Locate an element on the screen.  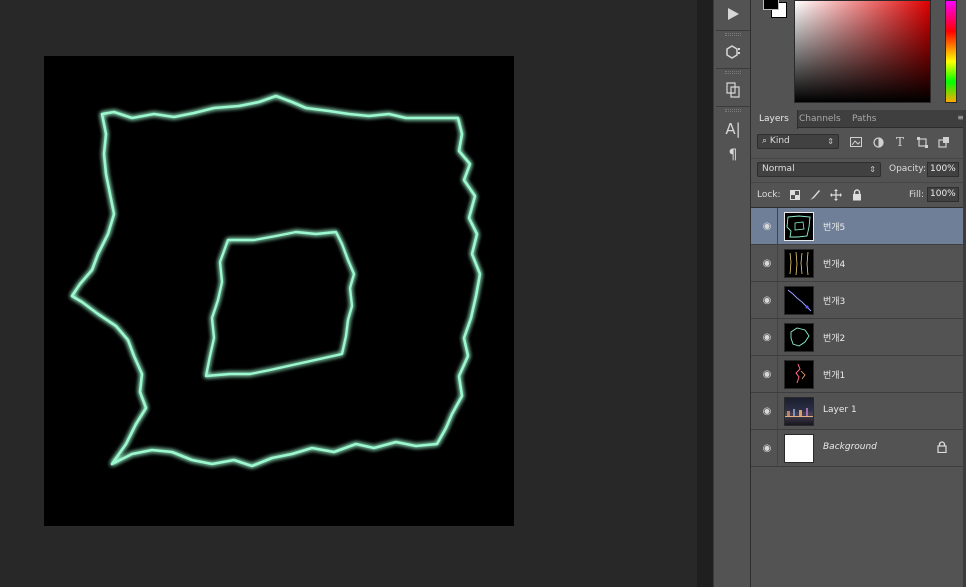
blend-opacity-row: Normal ⇕ Opacity: 100% is located at coordinates (858, 168).